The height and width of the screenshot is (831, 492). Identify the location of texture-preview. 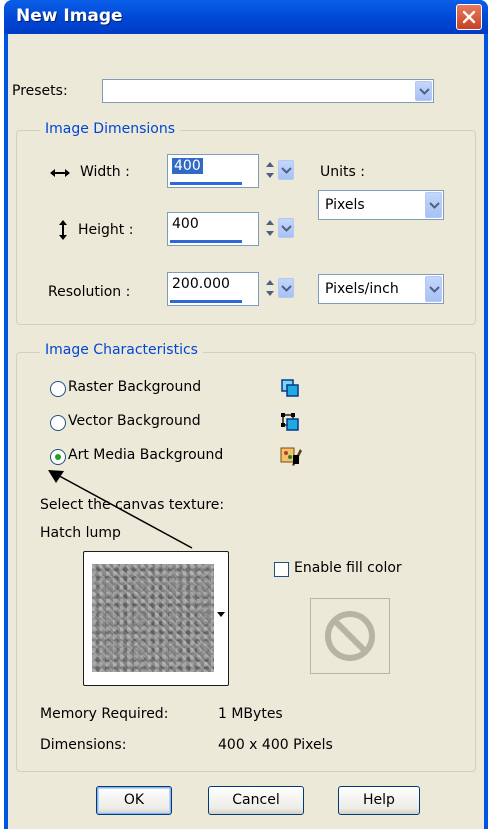
(153, 618).